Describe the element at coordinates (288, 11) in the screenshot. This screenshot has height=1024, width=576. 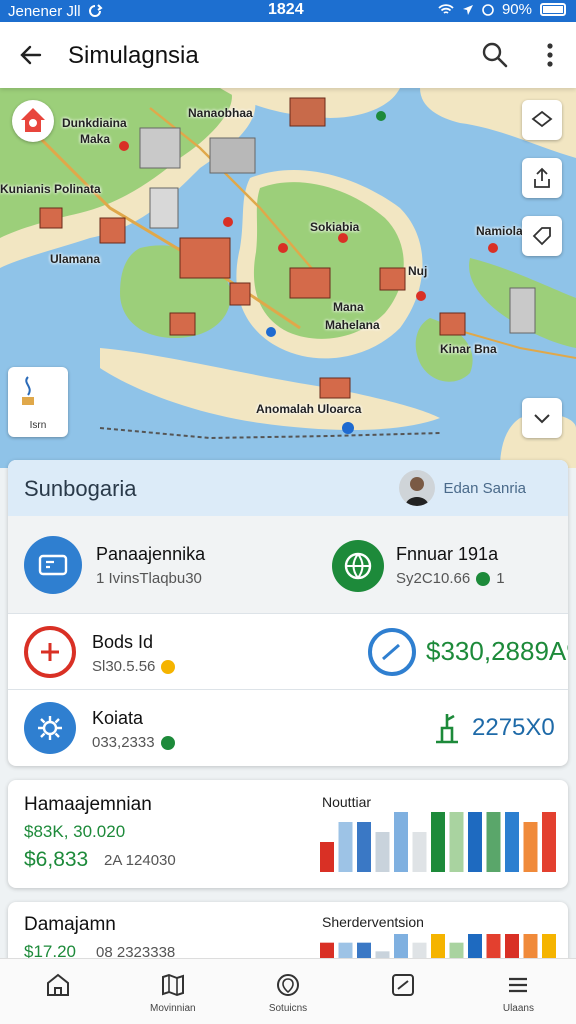
I see `status-bar: Jenener Jll 1824 90%` at that location.